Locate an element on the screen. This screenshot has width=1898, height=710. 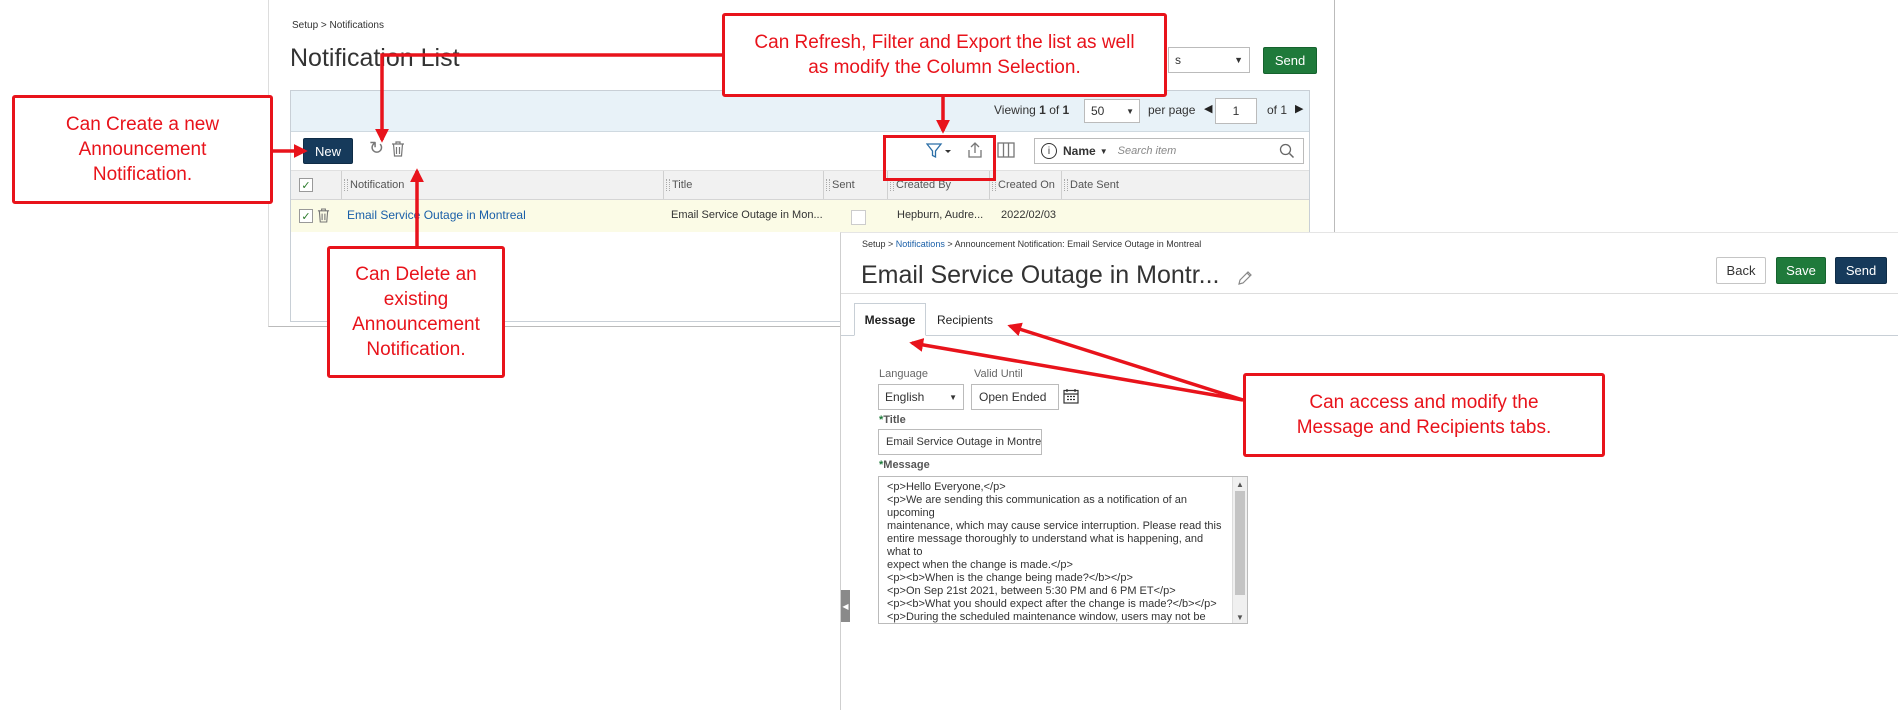
arrow-recipients-tab is located at coordinates (1125, 362).